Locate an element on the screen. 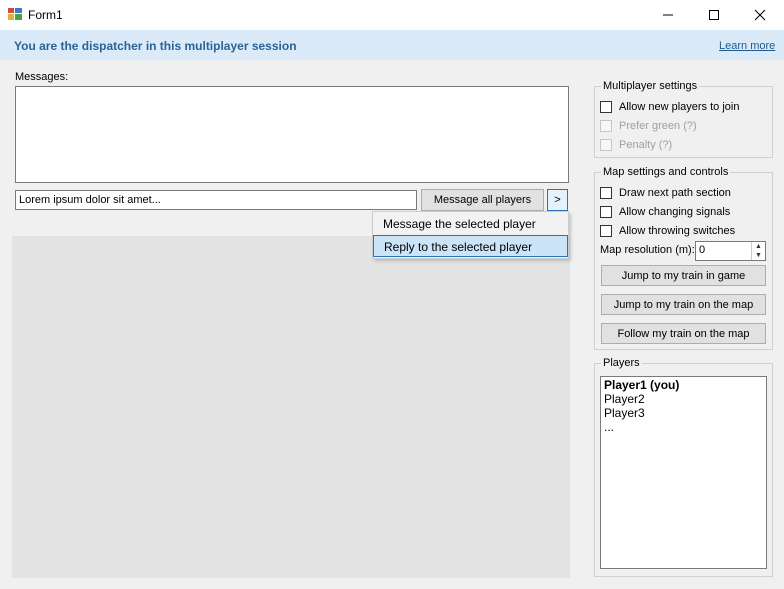 This screenshot has width=784, height=589. allow-signals-label: Allow changing signals is located at coordinates (675, 212).